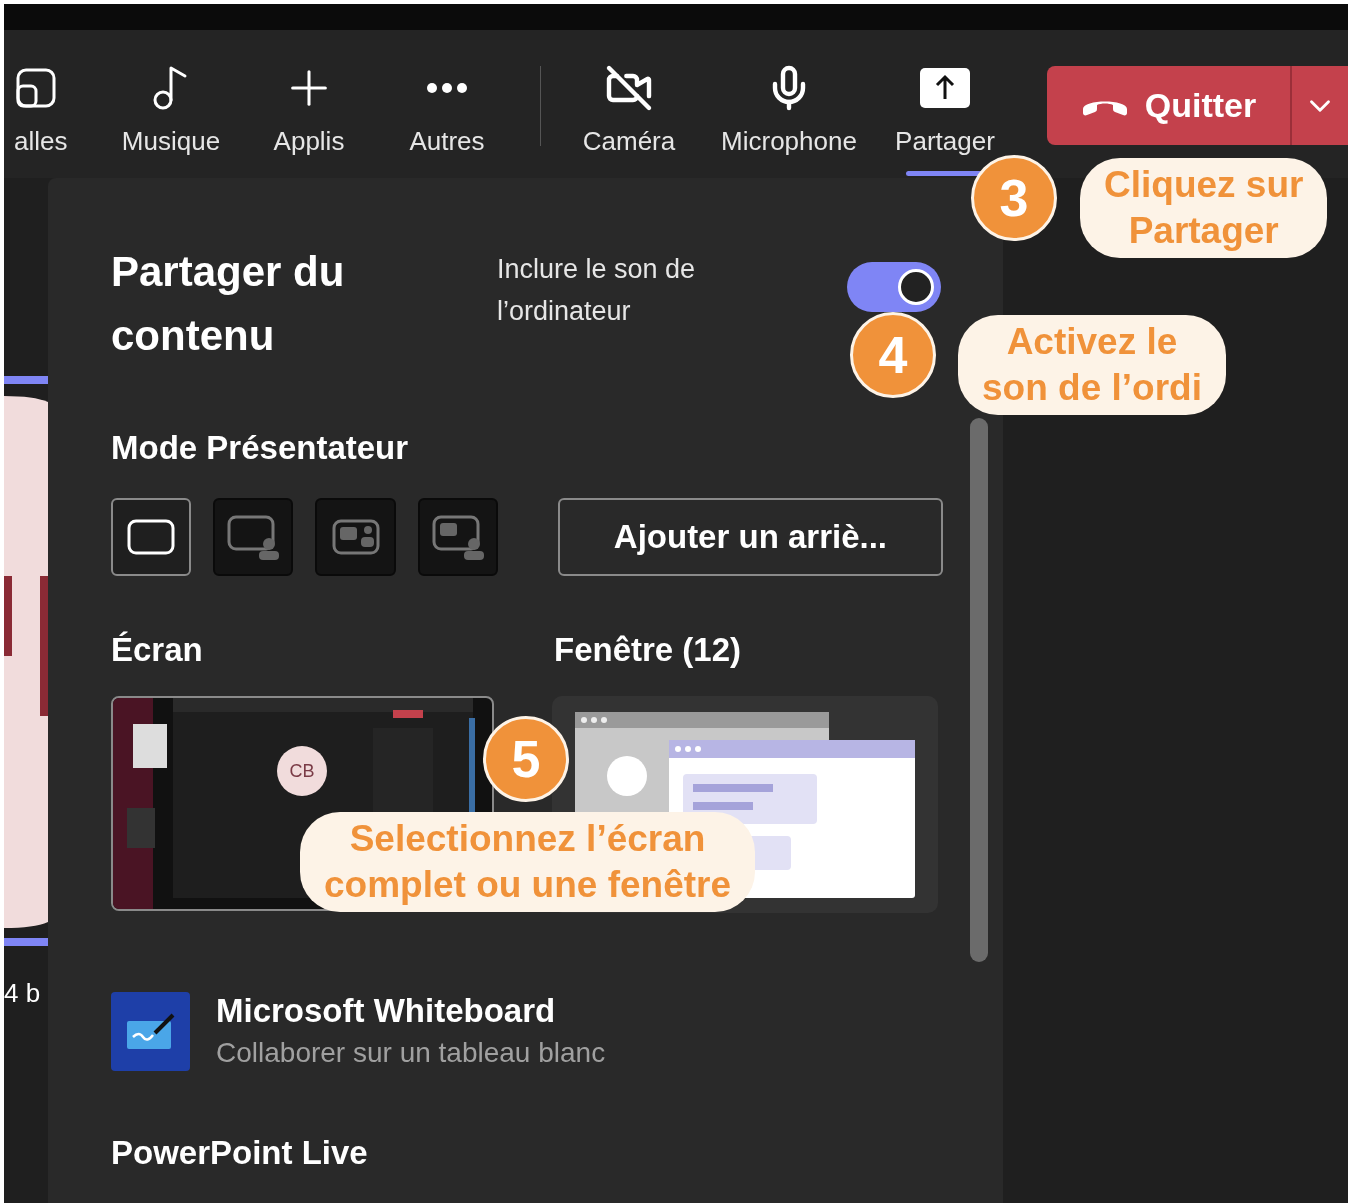 This screenshot has height=1203, width=1351. Describe the element at coordinates (1092, 388) in the screenshot. I see `callout-text: son de l’ordi` at that location.